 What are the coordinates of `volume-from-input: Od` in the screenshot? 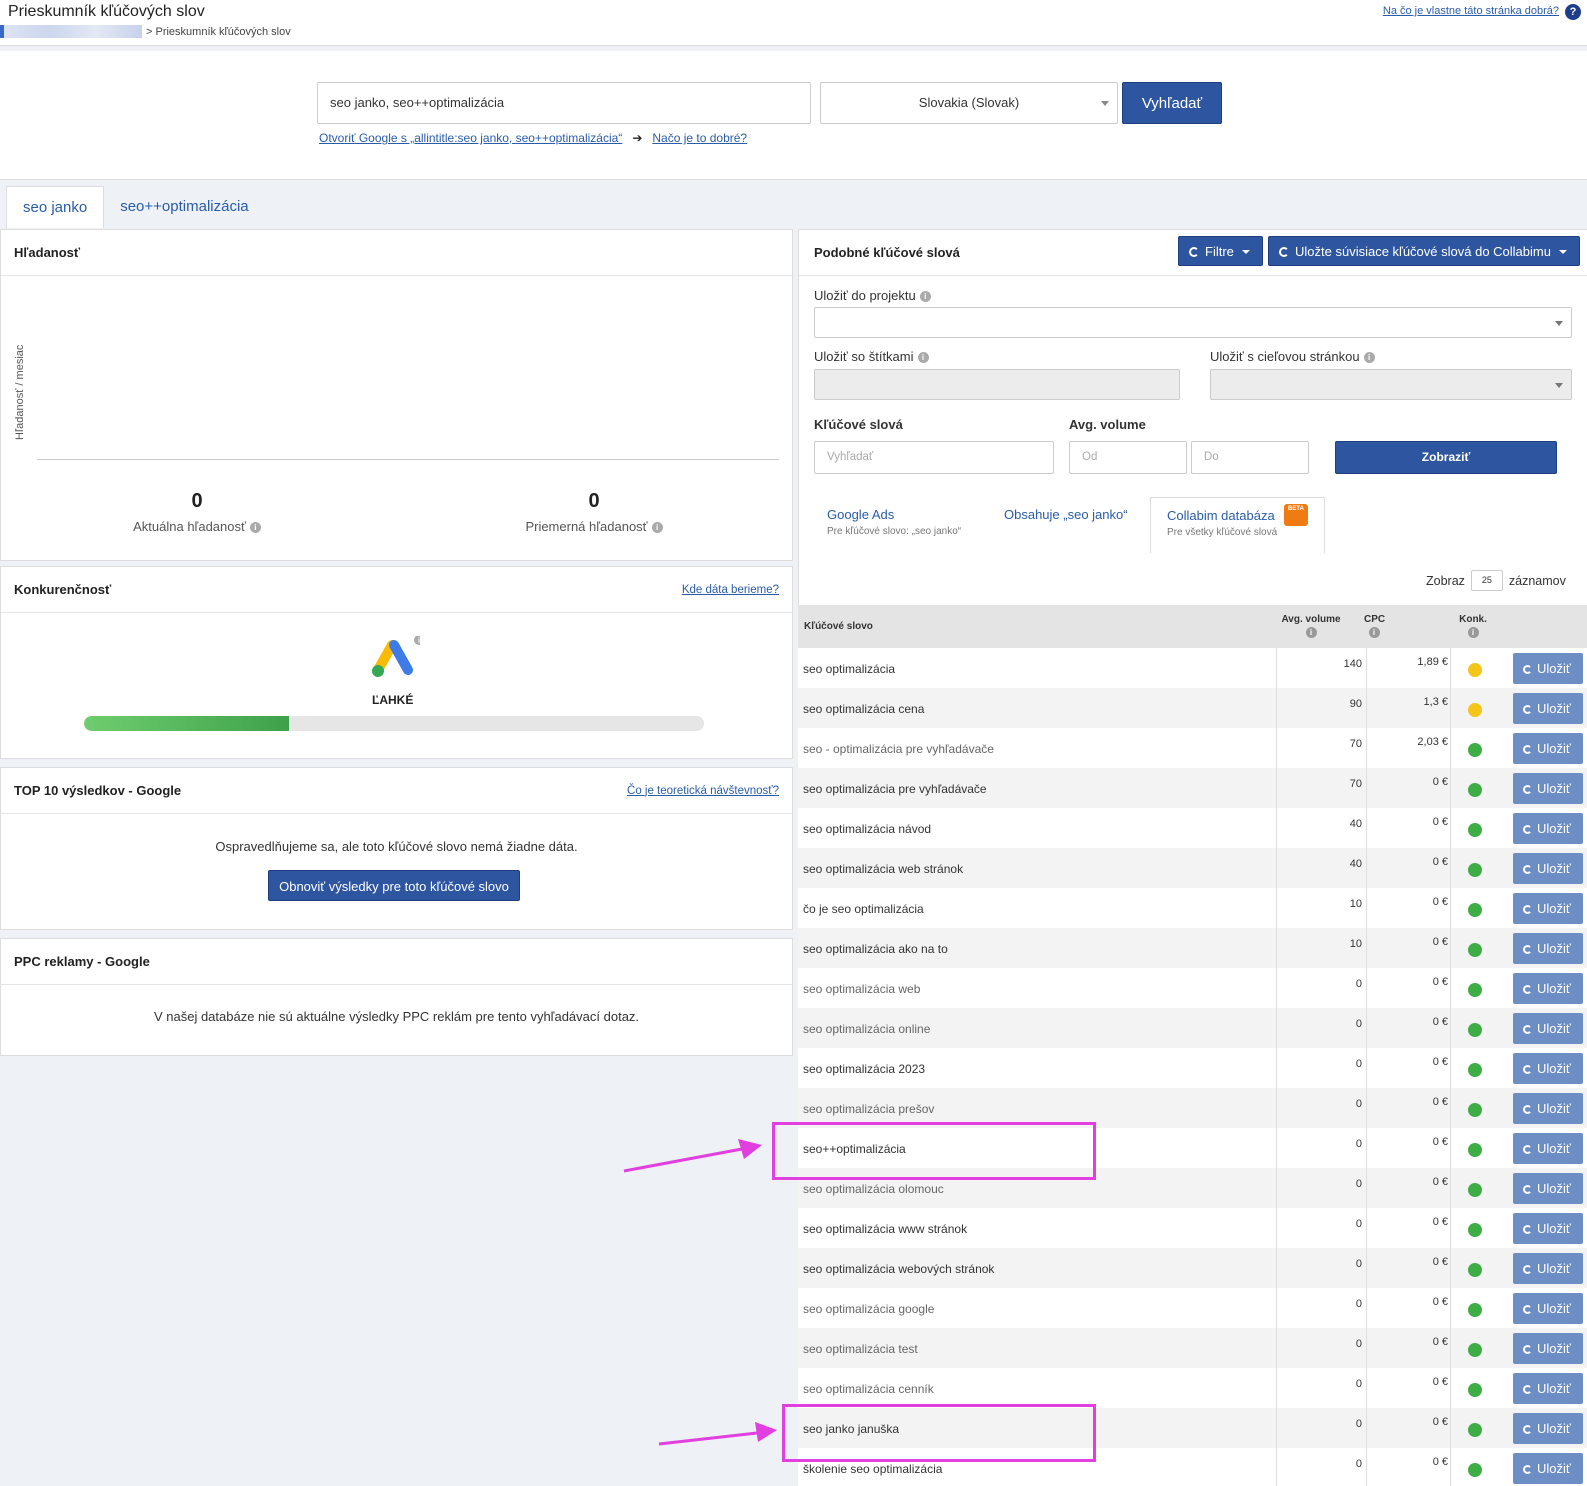 It's located at (1128, 457).